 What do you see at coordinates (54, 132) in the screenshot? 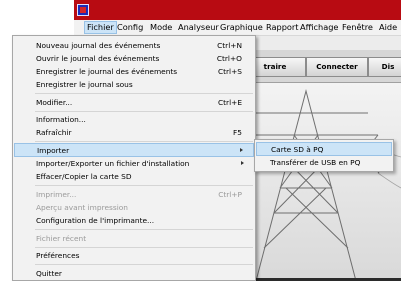
I see `menu-item-label: Rafraîchir` at bounding box center [54, 132].